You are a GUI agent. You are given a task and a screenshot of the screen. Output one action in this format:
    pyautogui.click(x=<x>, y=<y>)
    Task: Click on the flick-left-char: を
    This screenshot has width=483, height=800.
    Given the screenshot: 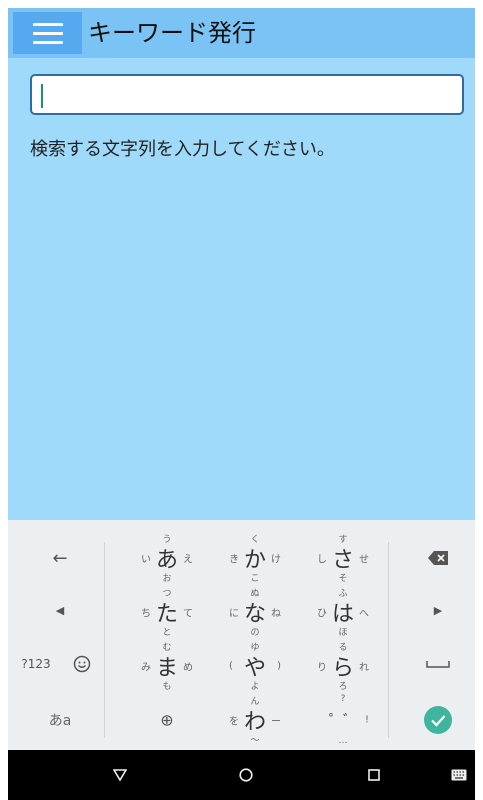 What is the action you would take?
    pyautogui.click(x=234, y=722)
    